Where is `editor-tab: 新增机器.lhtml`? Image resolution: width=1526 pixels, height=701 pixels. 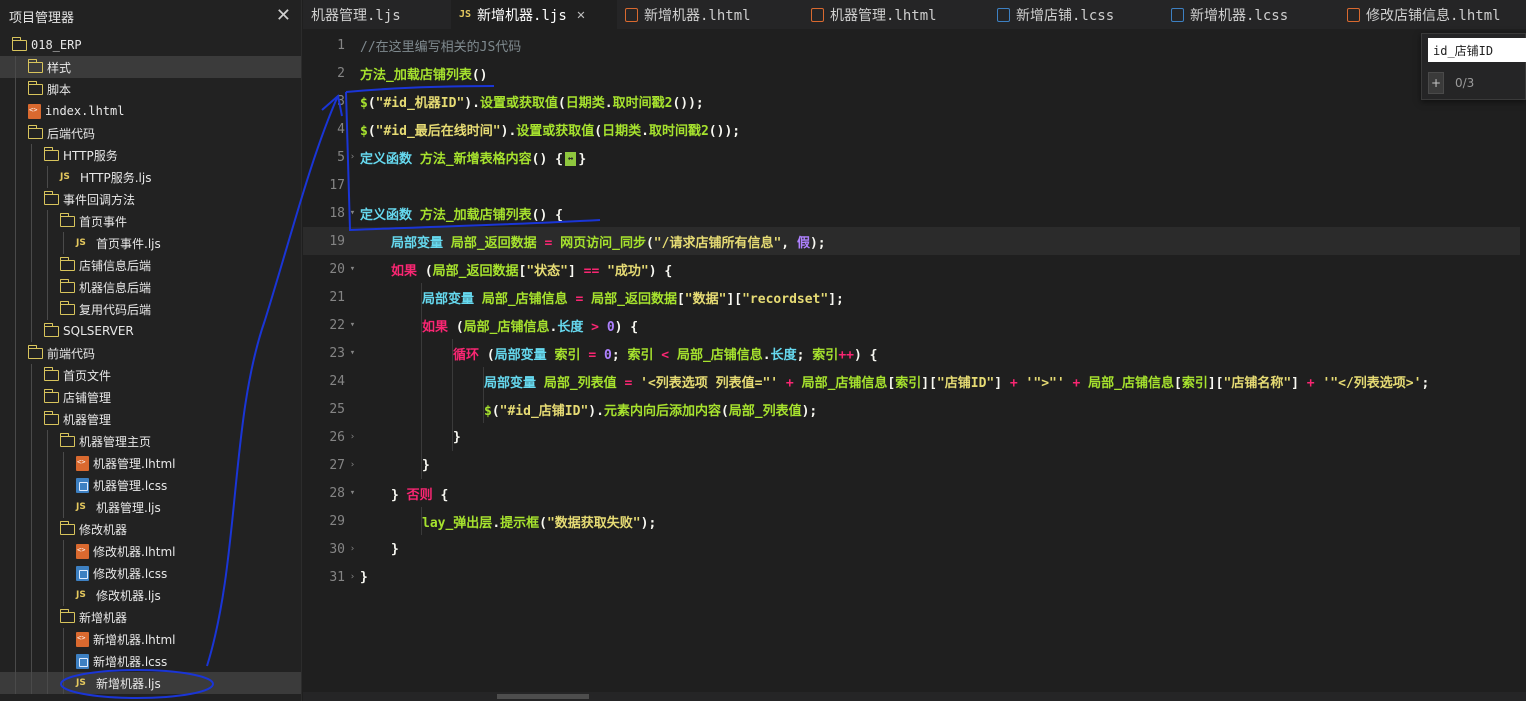
editor-tab: 新增机器.lhtml is located at coordinates (710, 14).